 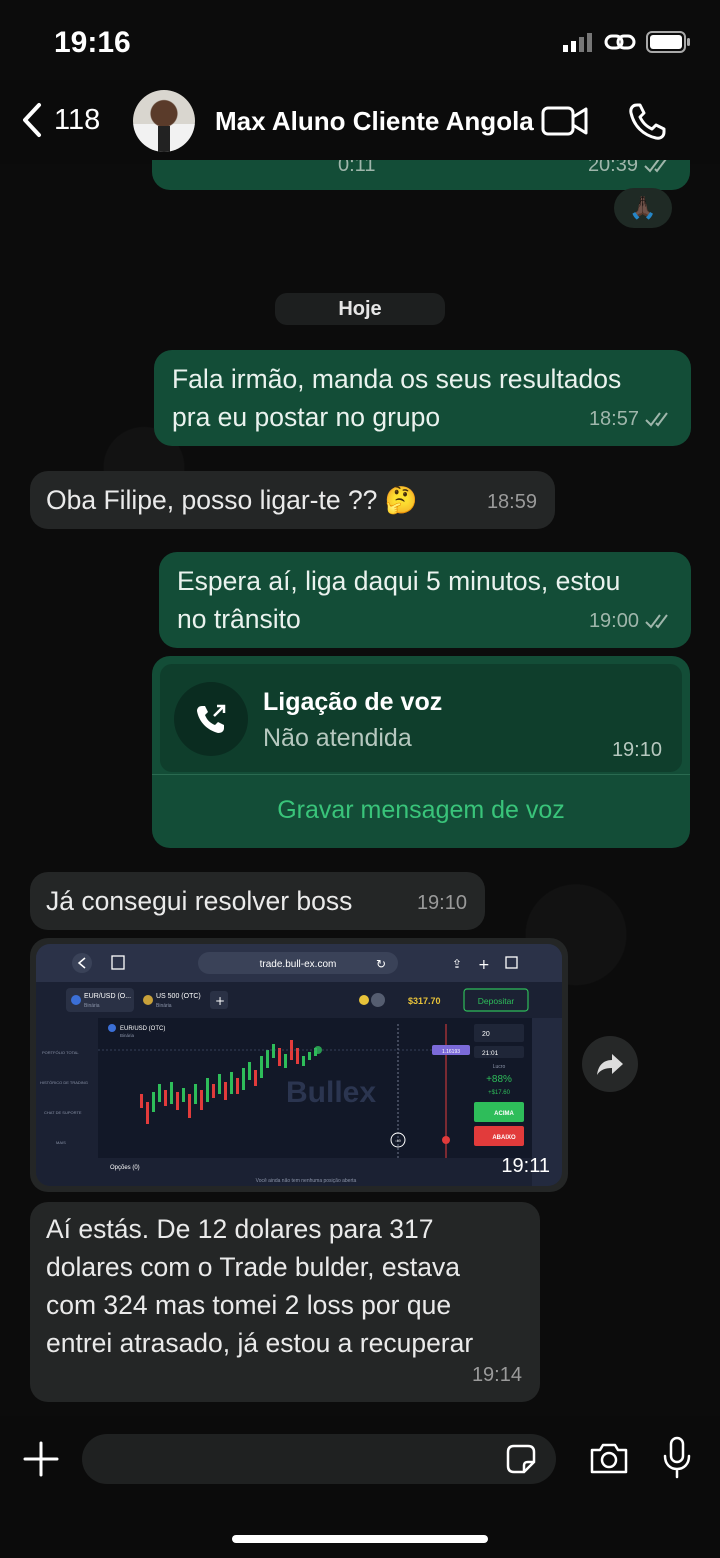 What do you see at coordinates (63, 1112) in the screenshot?
I see `side-menu-3: CHAT DE SUPORTE` at bounding box center [63, 1112].